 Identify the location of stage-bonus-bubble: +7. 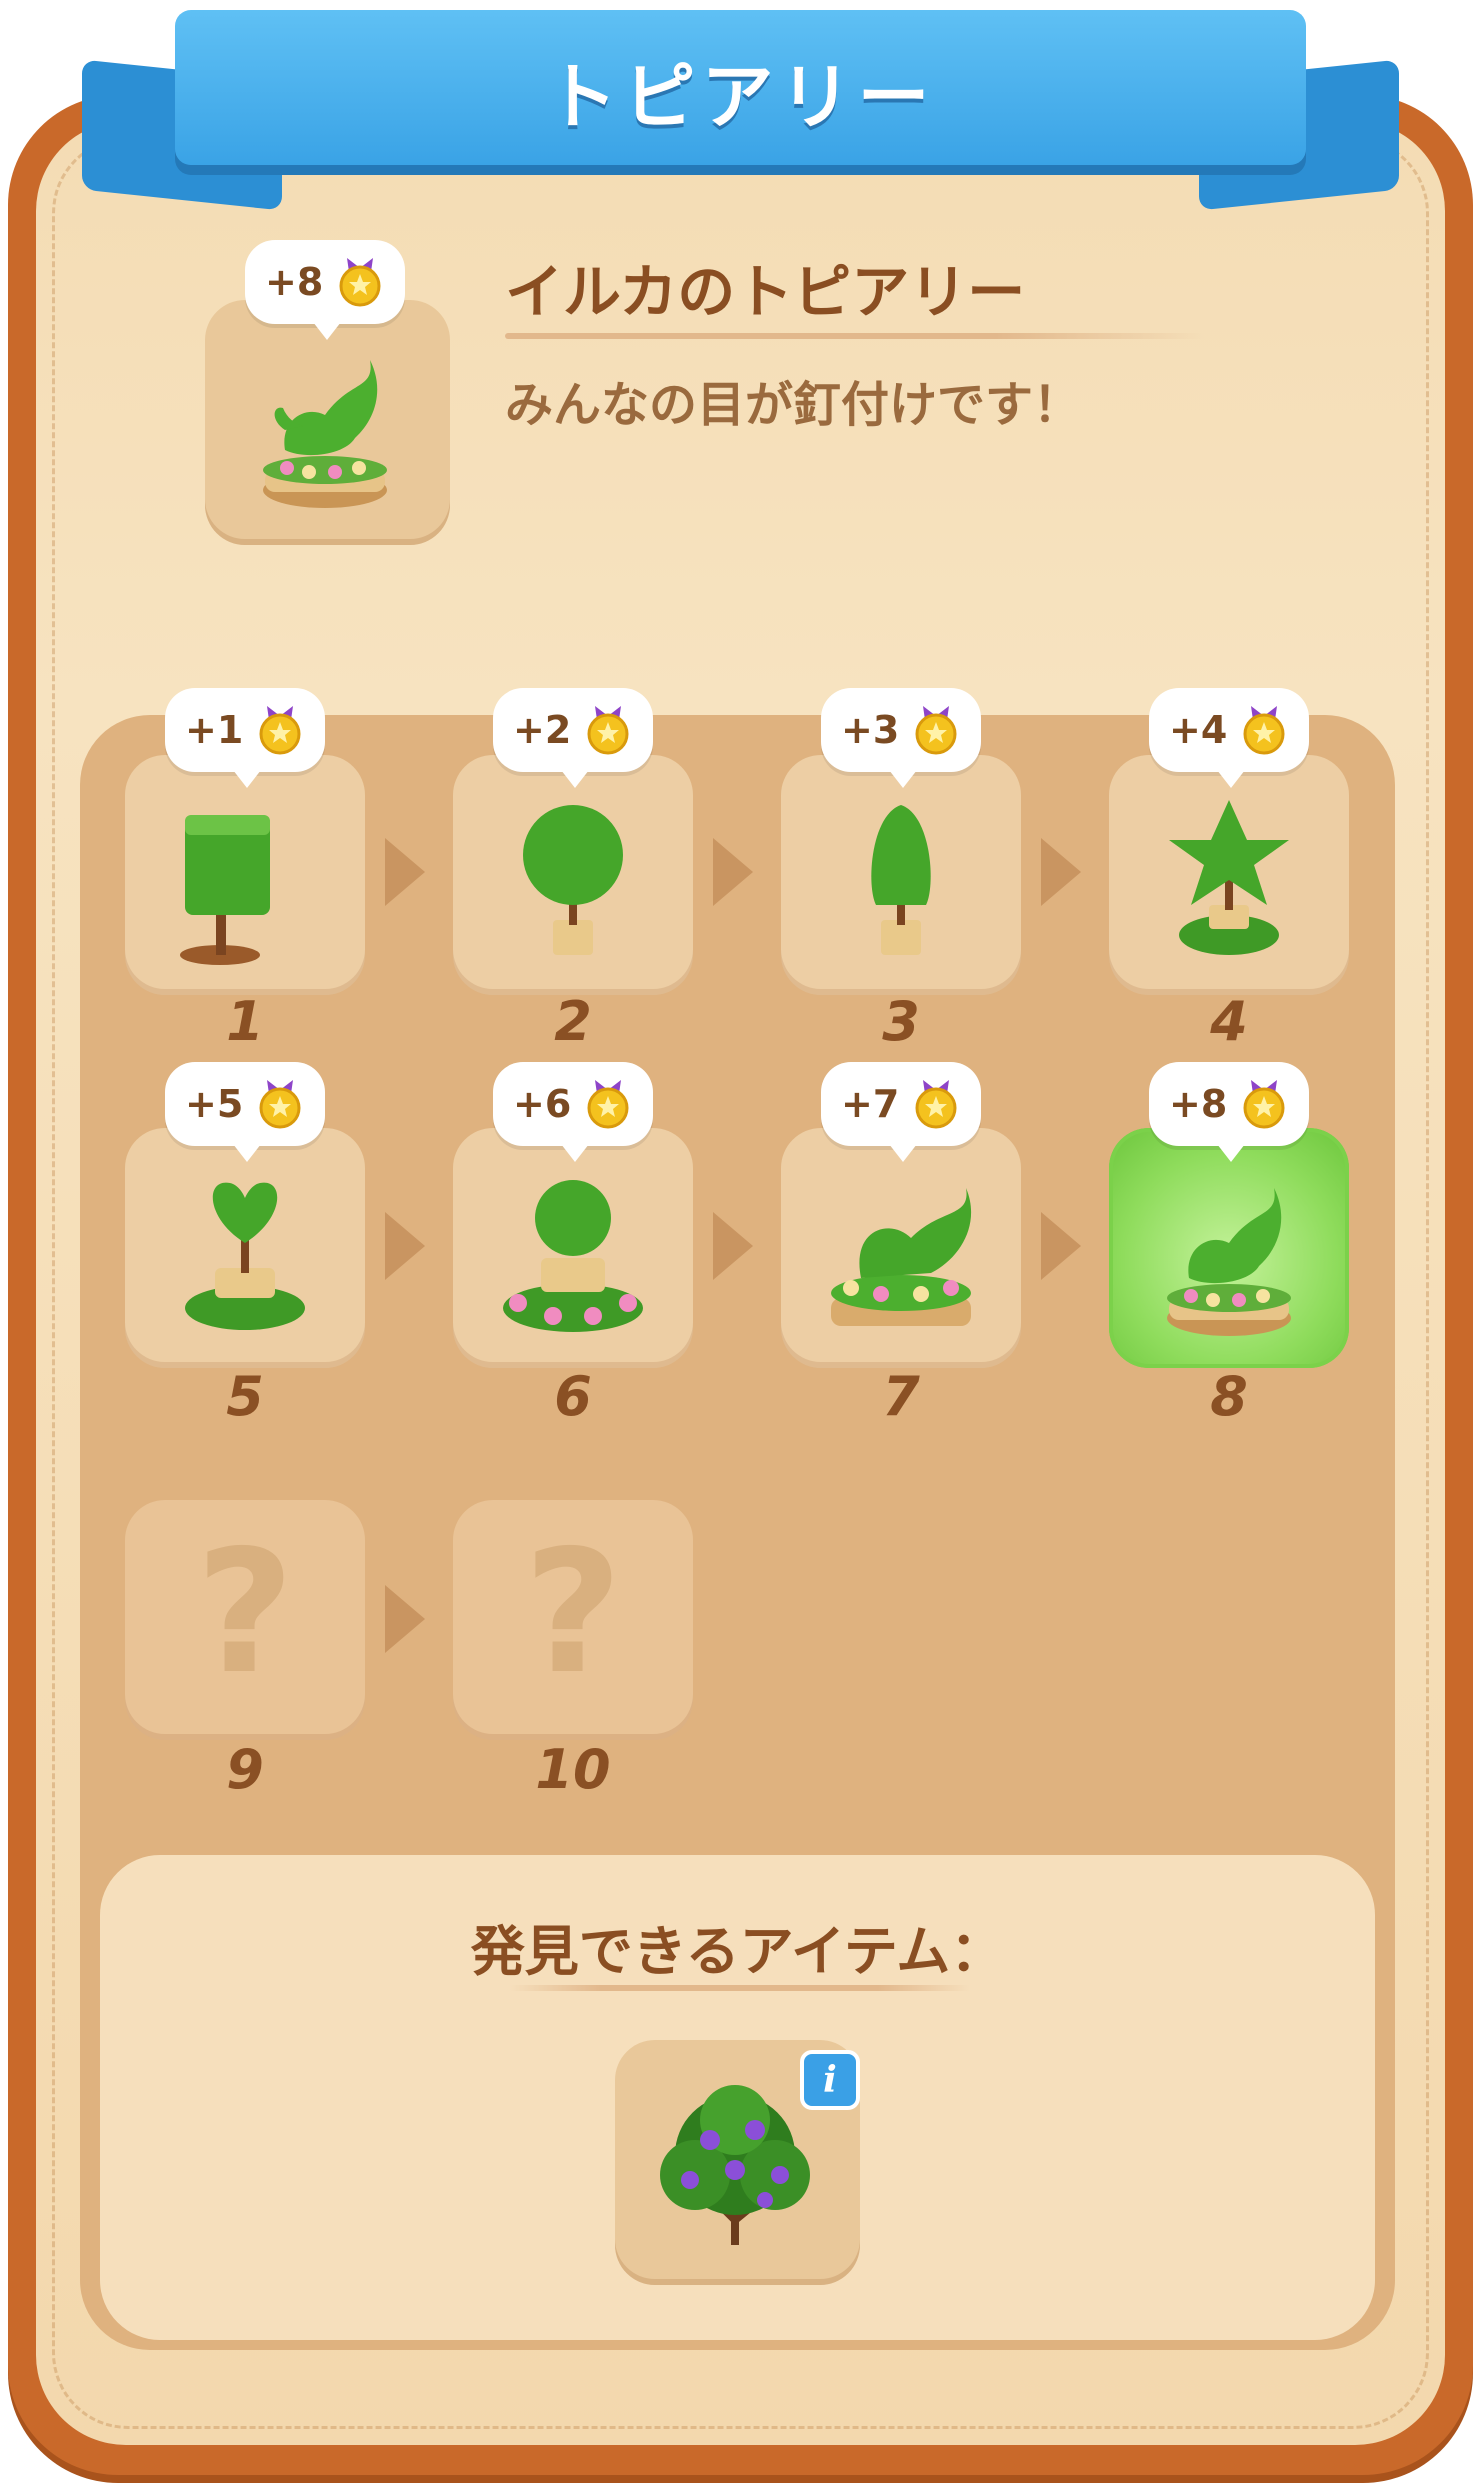
(901, 1112).